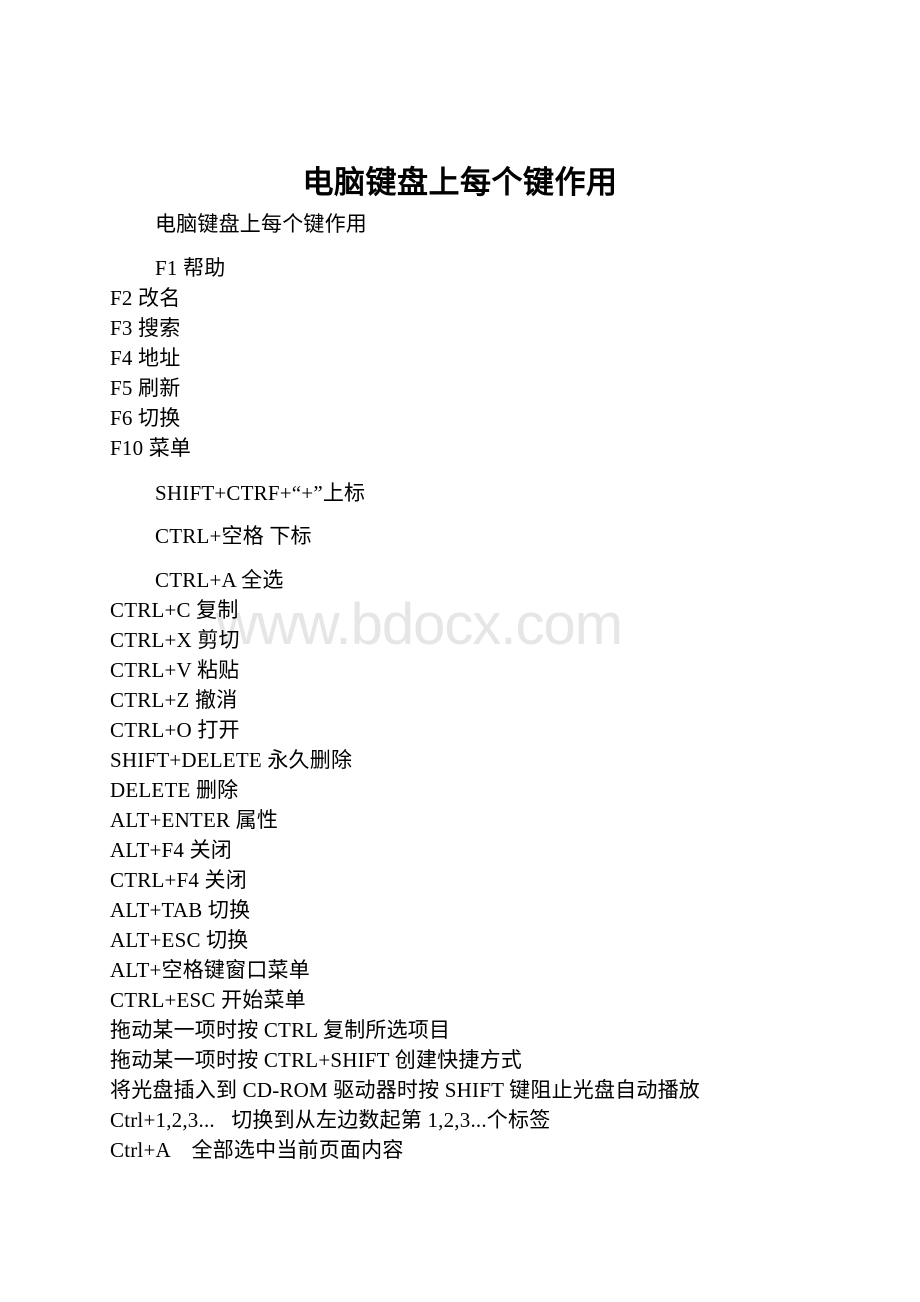 This screenshot has height=1302, width=920. Describe the element at coordinates (231, 760) in the screenshot. I see `shortcut-line: SHIFT+DELETE 永久删除` at that location.